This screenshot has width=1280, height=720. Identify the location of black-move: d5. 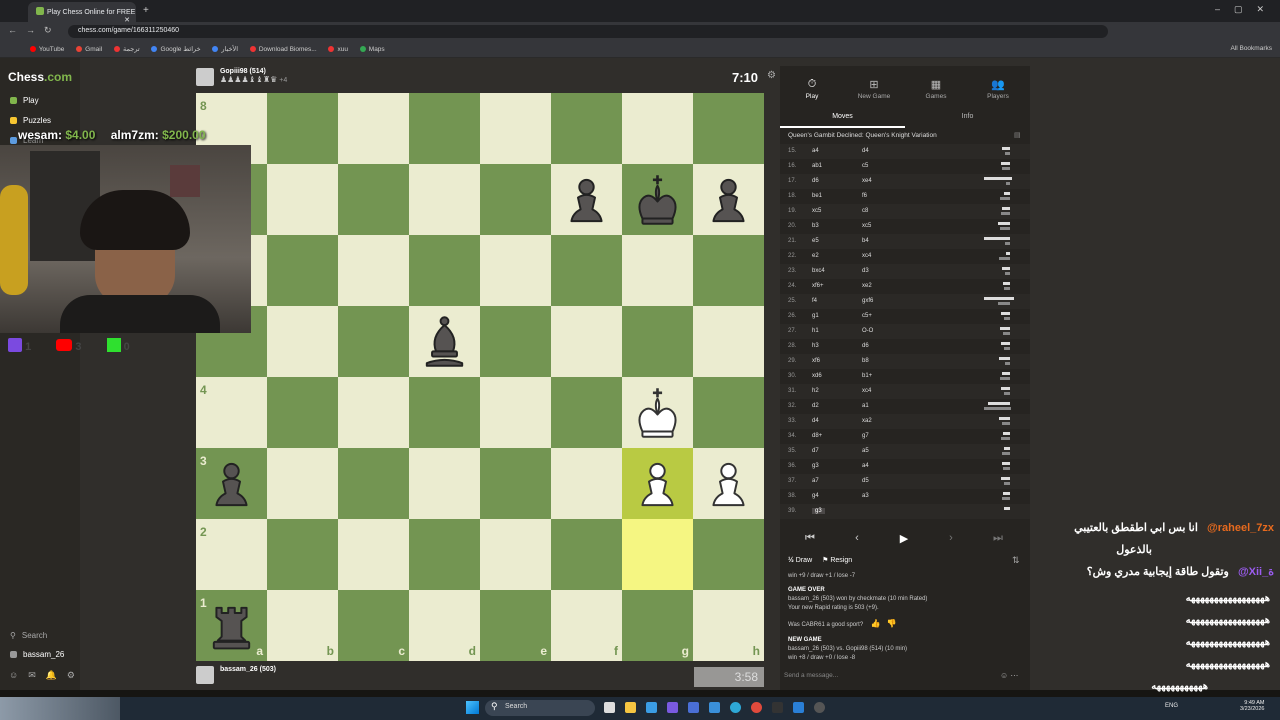
(865, 481).